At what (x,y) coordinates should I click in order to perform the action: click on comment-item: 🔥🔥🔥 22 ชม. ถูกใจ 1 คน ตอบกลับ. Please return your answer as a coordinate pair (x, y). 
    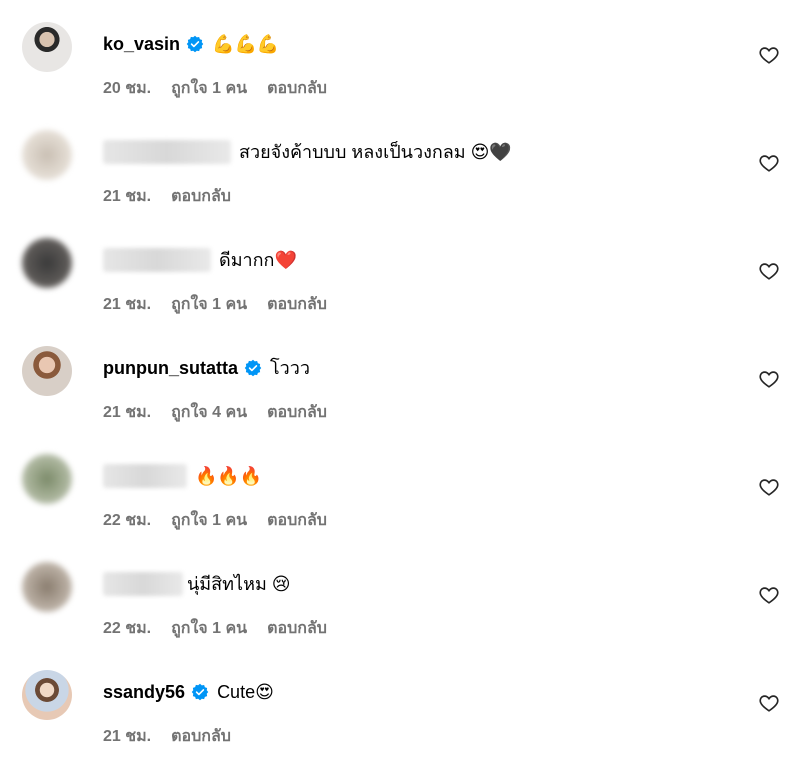
    Looking at the image, I should click on (400, 504).